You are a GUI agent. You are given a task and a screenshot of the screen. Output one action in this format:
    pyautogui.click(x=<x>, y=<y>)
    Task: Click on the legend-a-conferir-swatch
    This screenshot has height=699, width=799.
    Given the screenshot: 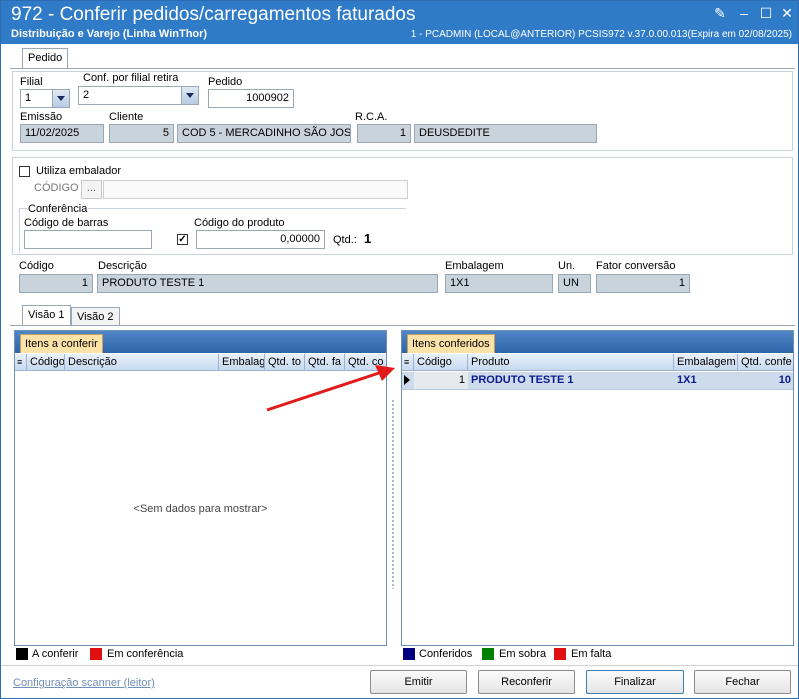 What is the action you would take?
    pyautogui.click(x=22, y=654)
    